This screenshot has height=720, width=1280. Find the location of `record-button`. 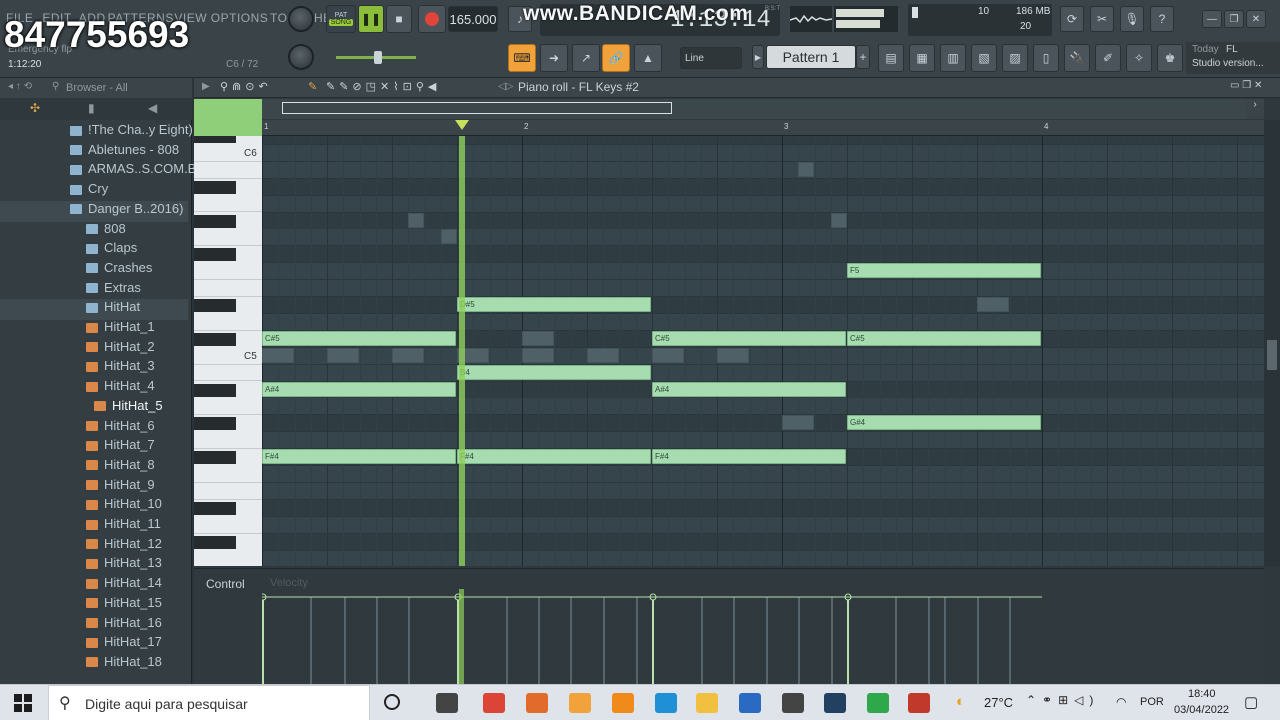

record-button is located at coordinates (432, 19).